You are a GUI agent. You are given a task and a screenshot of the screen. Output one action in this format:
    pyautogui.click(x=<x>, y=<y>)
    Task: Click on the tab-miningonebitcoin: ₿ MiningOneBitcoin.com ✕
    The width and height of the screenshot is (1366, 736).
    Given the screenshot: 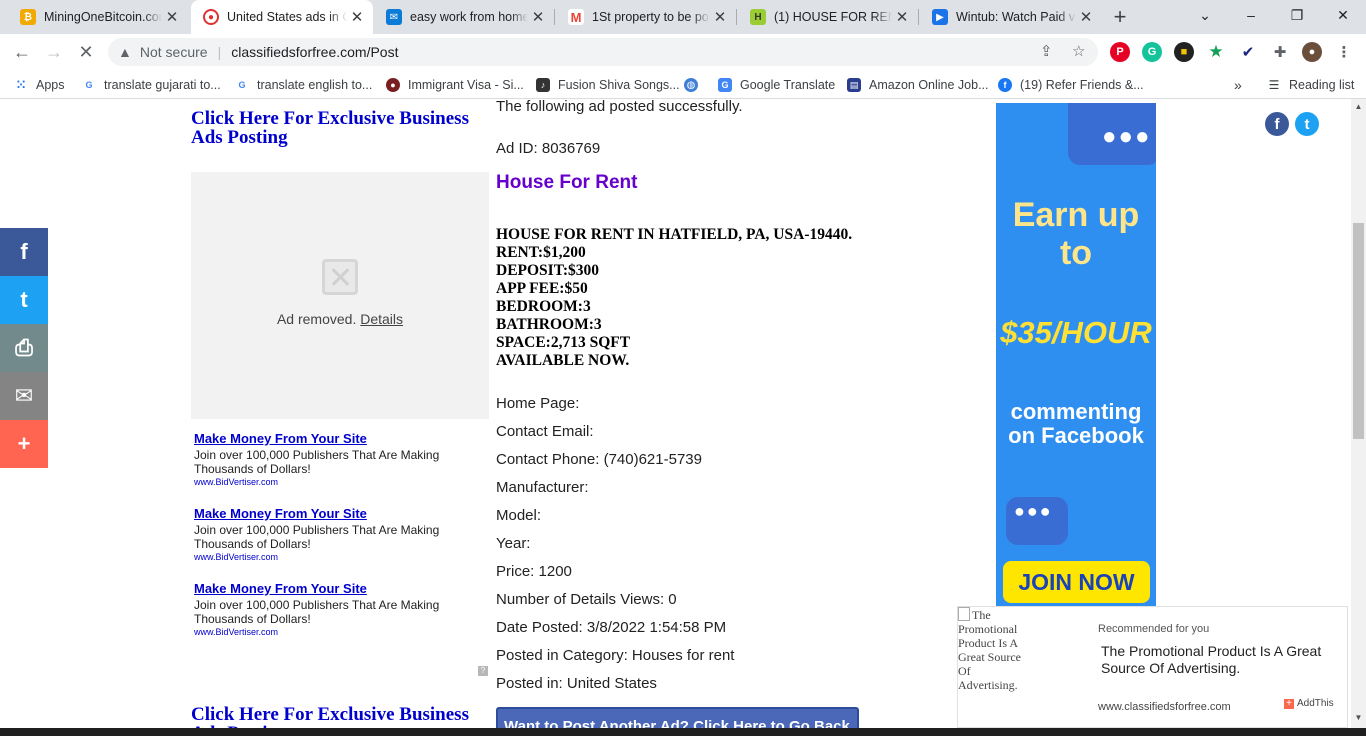 What is the action you would take?
    pyautogui.click(x=98, y=17)
    